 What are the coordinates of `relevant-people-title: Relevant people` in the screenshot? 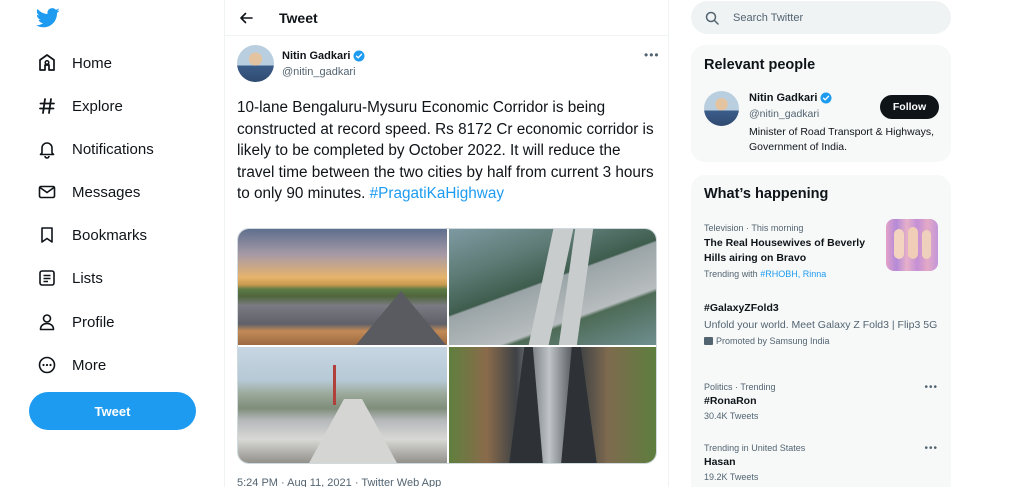 It's located at (760, 65).